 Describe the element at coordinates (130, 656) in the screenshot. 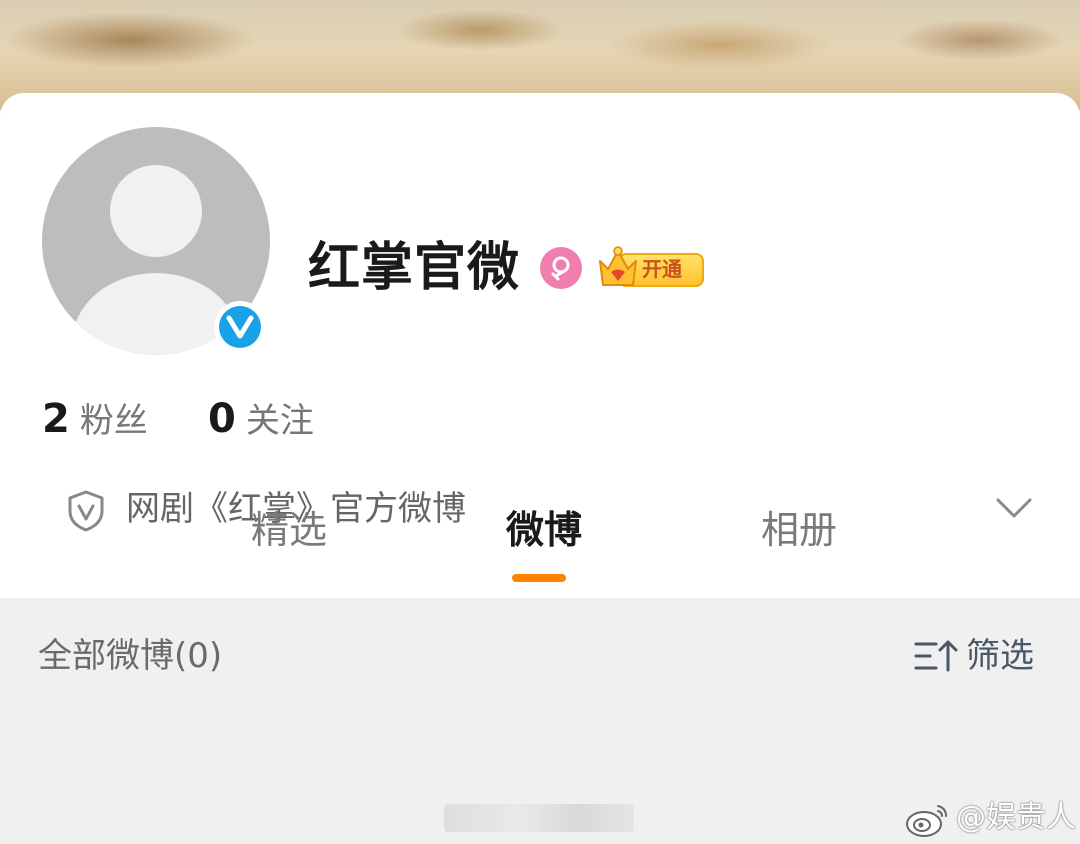

I see `all-posts-label: 全部微博(0)` at that location.